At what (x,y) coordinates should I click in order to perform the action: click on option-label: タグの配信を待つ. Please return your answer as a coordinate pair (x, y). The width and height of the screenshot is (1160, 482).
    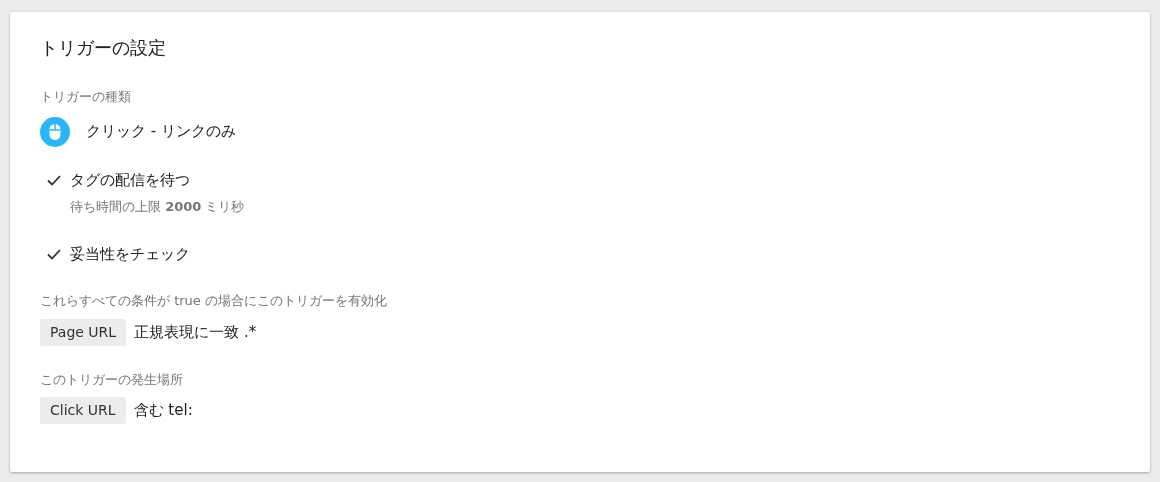
    Looking at the image, I should click on (130, 180).